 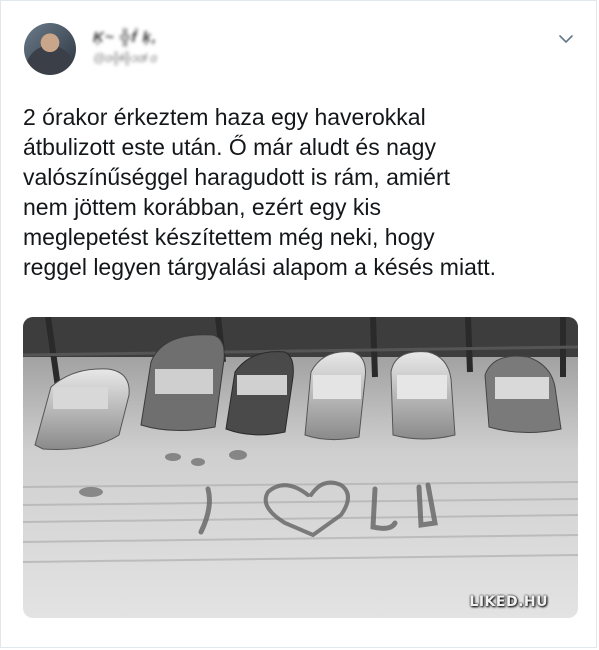 I want to click on author-name: Ķ~ ╬ḟ ķ,, so click(x=125, y=37).